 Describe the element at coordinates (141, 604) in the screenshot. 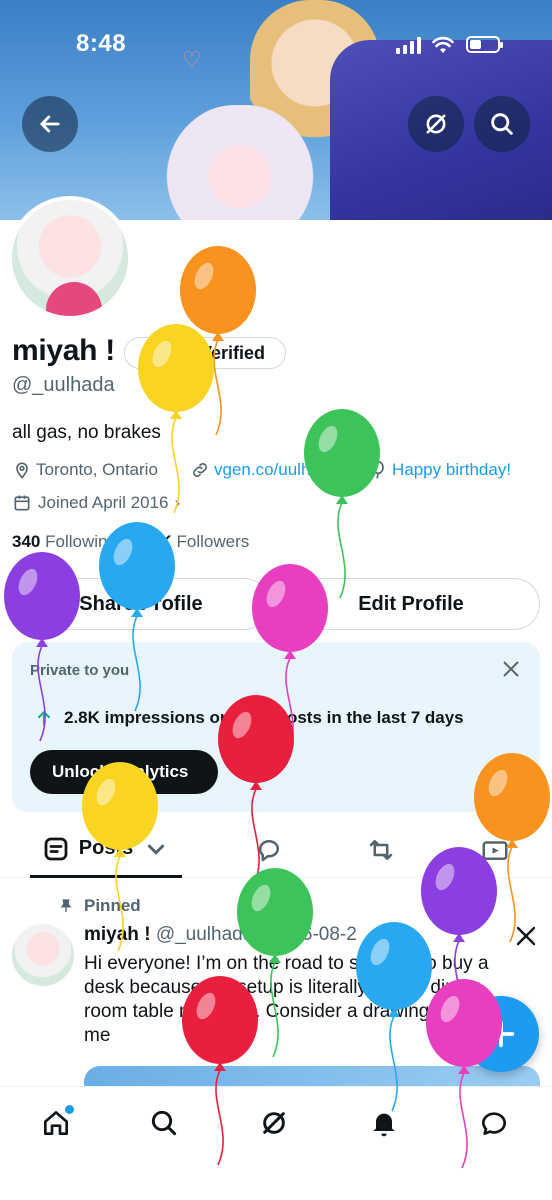

I see `share-profile-button: Share Profile` at that location.